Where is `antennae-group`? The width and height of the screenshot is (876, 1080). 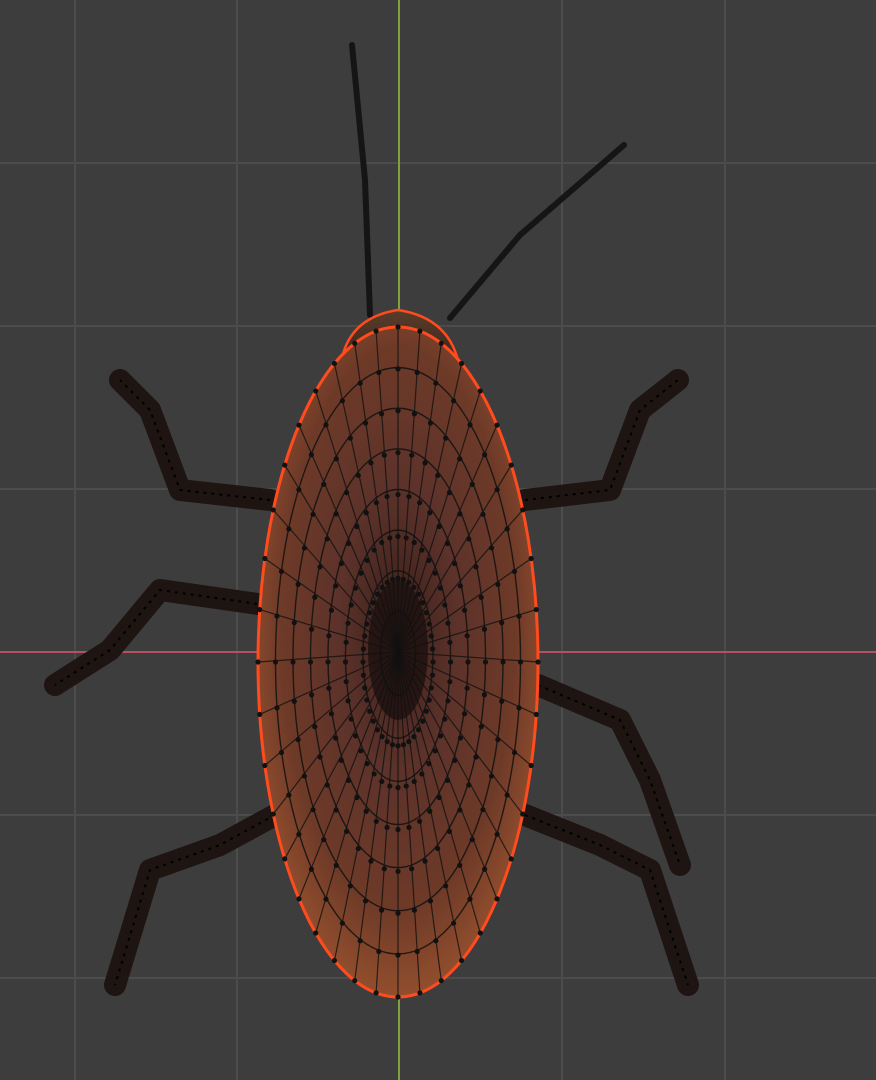 antennae-group is located at coordinates (488, 181).